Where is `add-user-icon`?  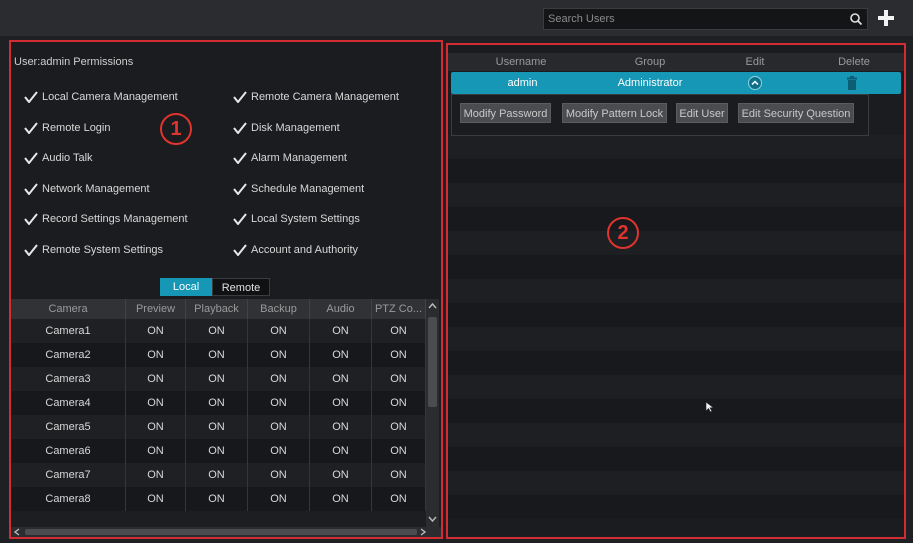
add-user-icon is located at coordinates (886, 18).